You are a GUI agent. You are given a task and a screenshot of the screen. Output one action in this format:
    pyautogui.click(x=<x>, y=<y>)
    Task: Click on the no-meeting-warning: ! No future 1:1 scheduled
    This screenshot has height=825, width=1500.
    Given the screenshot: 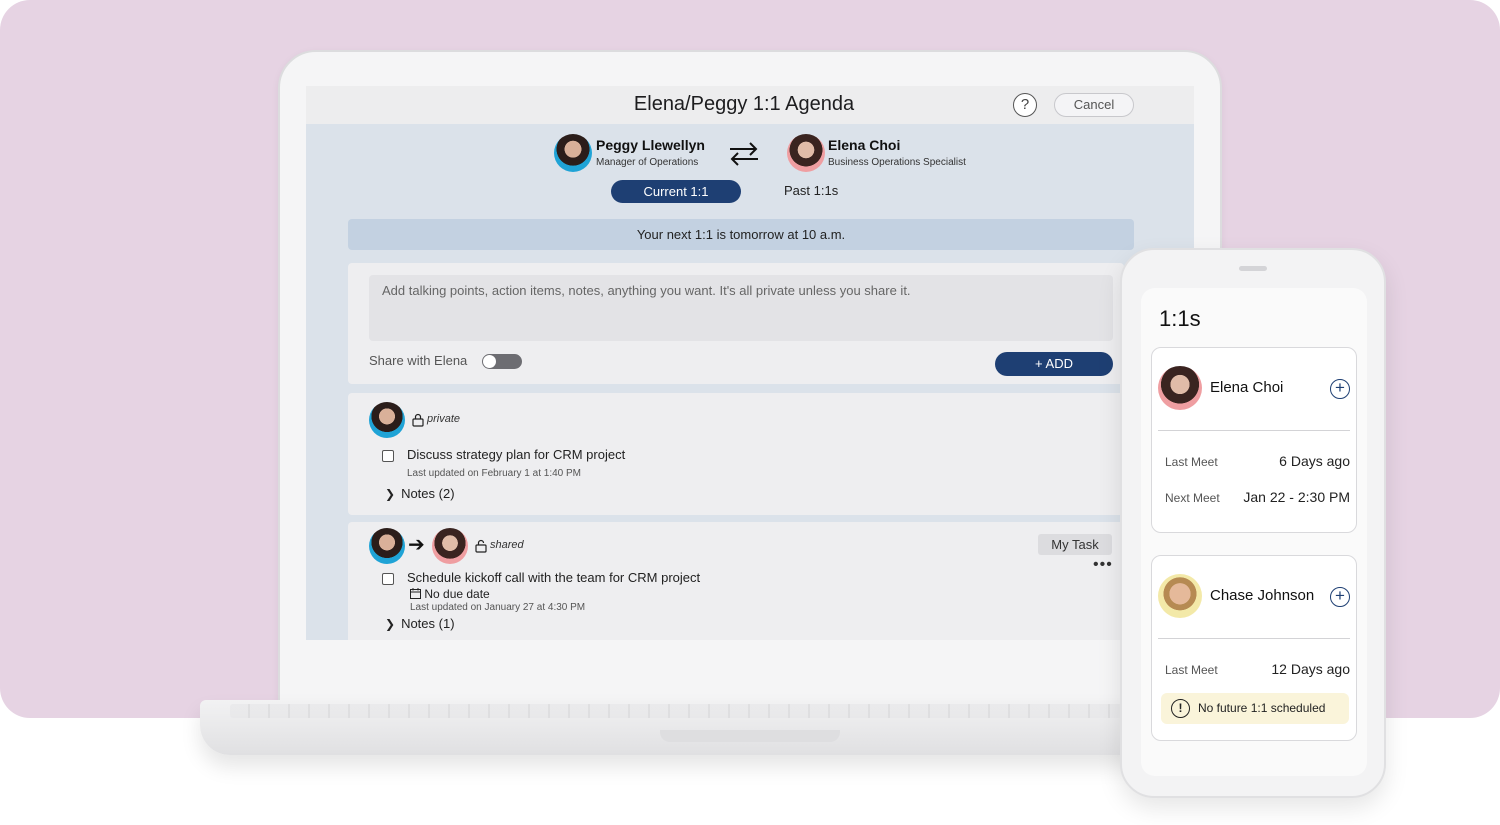 What is the action you would take?
    pyautogui.click(x=1255, y=708)
    